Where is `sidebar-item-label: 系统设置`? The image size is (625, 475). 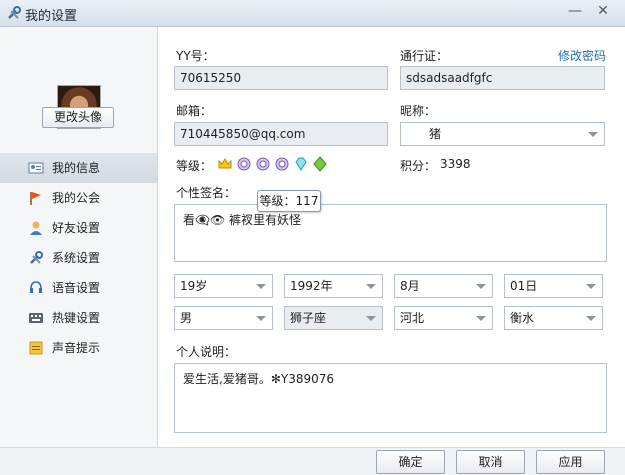
sidebar-item-label: 系统设置 is located at coordinates (76, 258).